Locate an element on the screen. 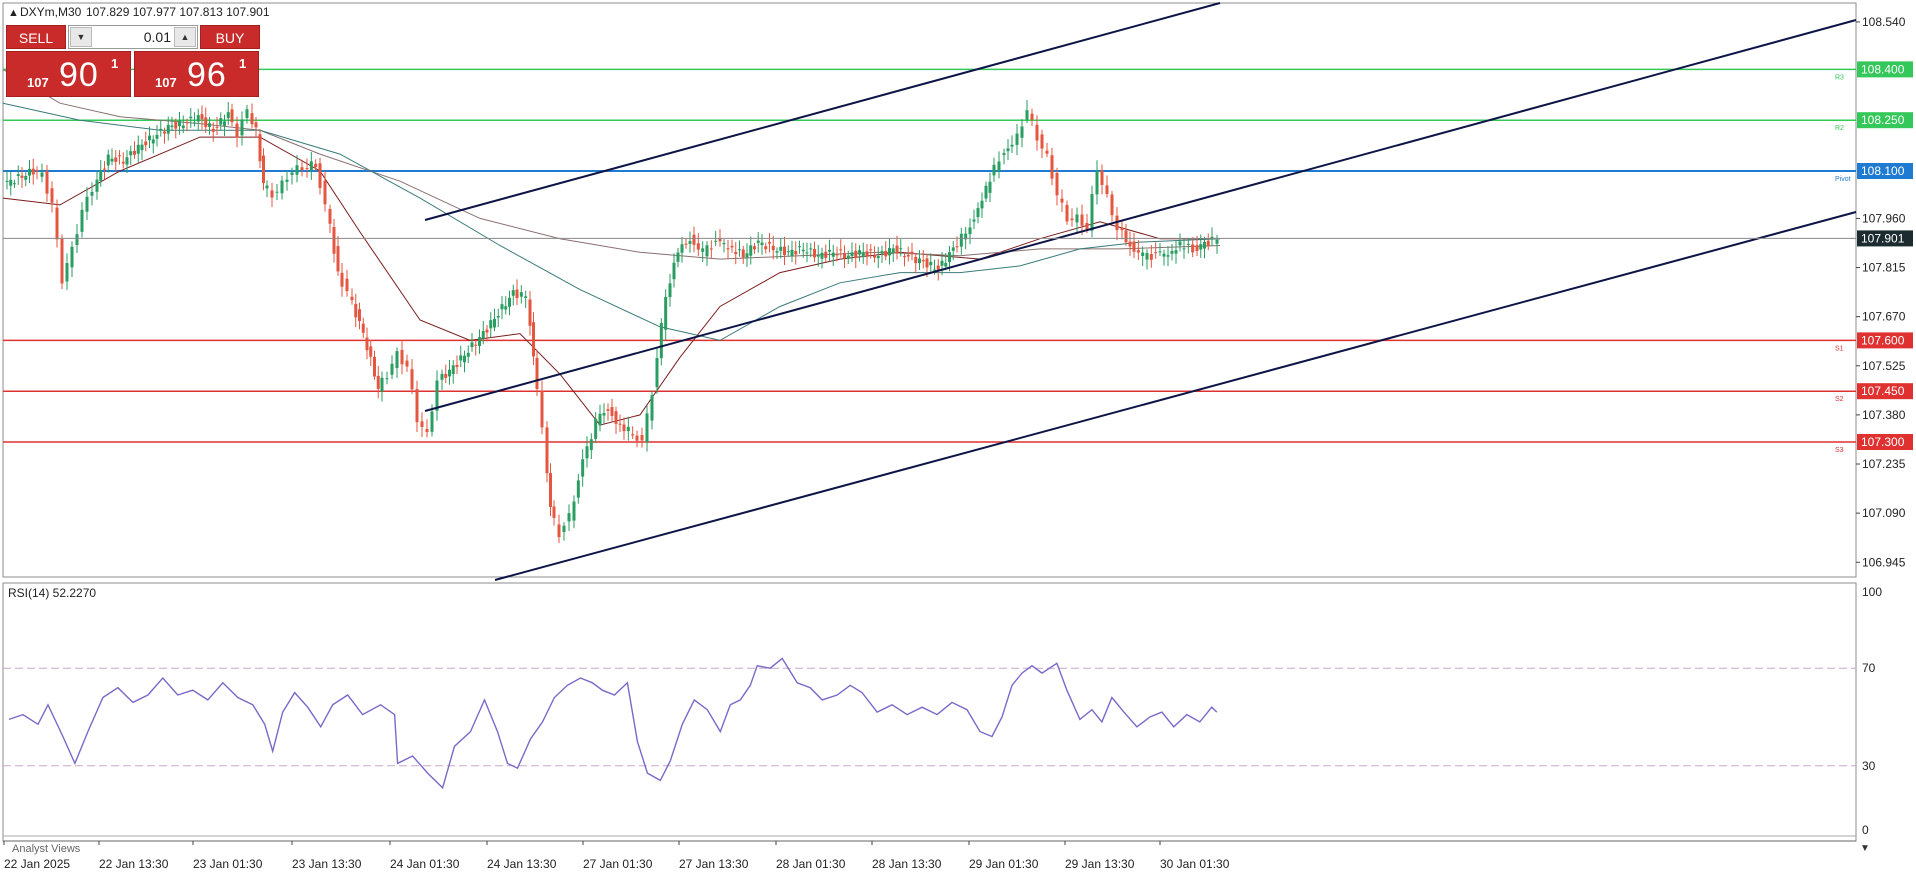  time-label: 27 Jan 01:30 is located at coordinates (618, 864).